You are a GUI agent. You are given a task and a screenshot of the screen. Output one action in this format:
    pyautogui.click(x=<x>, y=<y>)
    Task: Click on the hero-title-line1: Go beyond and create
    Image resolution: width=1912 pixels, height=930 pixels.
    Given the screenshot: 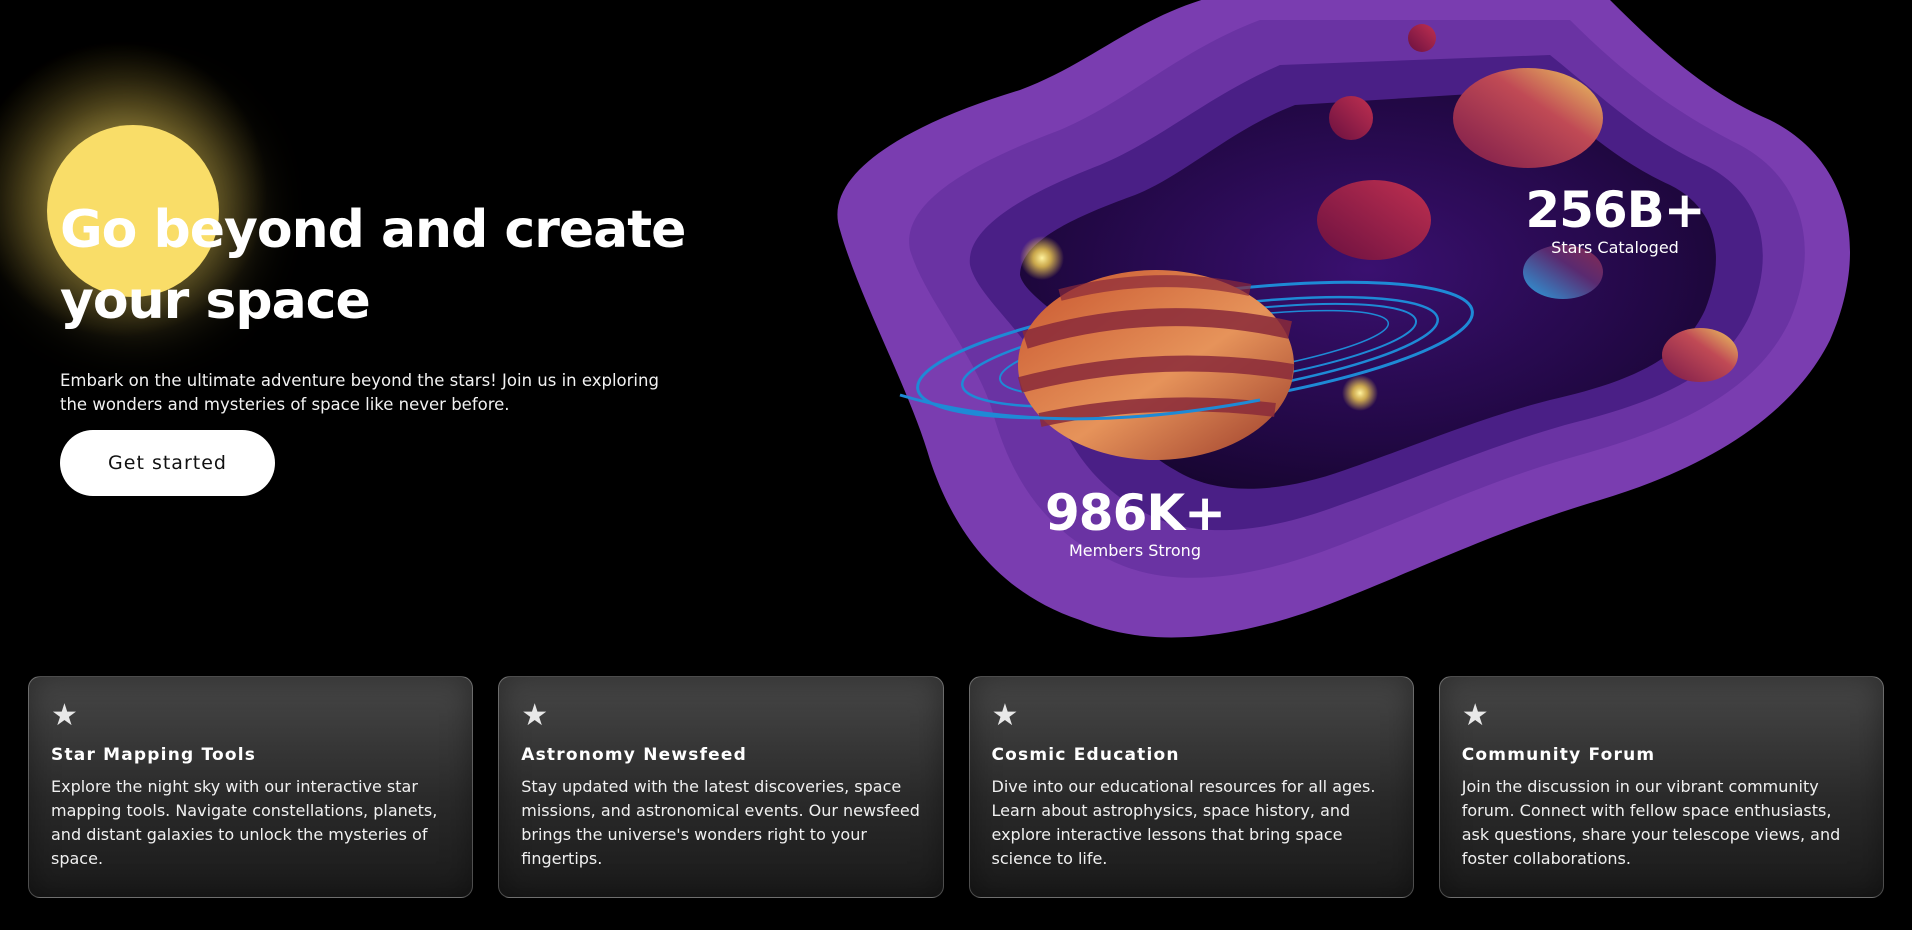 What is the action you would take?
    pyautogui.click(x=373, y=230)
    